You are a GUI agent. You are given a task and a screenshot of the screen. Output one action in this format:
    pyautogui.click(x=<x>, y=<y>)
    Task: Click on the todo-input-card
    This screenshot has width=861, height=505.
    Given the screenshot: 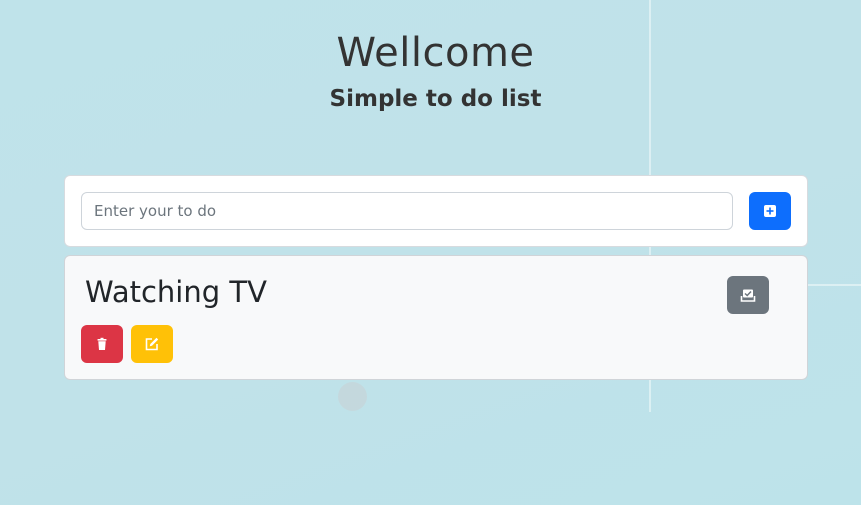 What is the action you would take?
    pyautogui.click(x=436, y=211)
    